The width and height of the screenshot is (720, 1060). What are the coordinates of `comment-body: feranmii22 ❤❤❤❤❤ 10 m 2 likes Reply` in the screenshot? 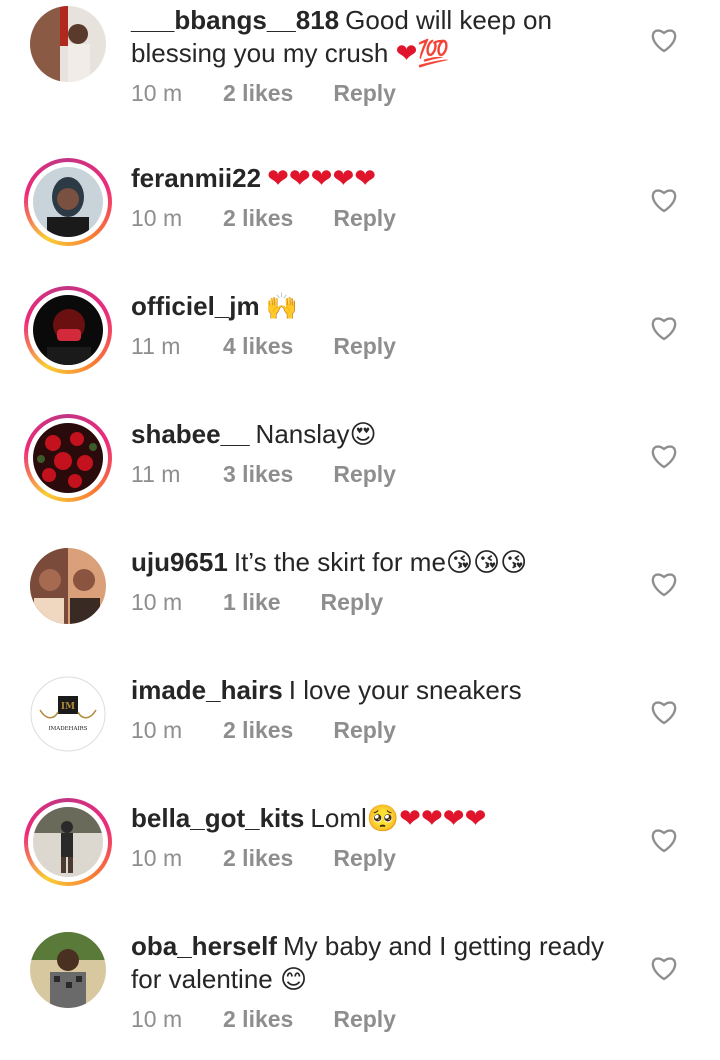 It's located at (381, 197).